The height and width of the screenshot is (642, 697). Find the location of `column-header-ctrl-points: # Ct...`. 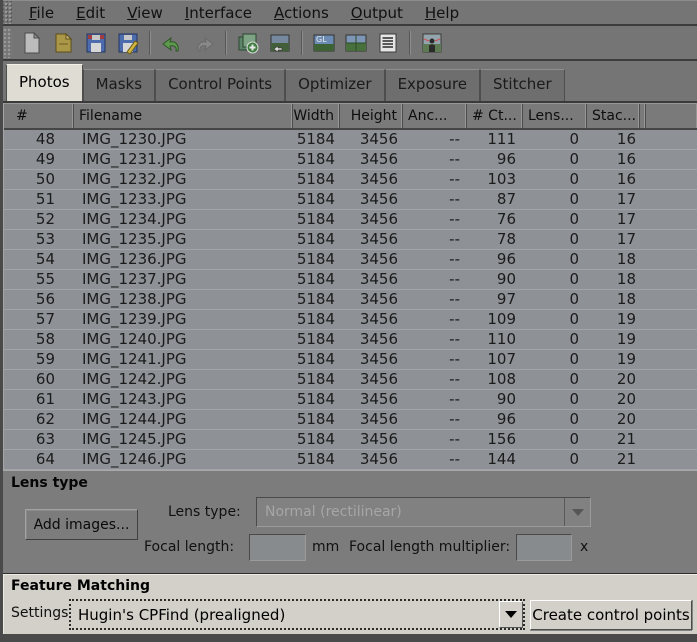

column-header-ctrl-points: # Ct... is located at coordinates (495, 116).